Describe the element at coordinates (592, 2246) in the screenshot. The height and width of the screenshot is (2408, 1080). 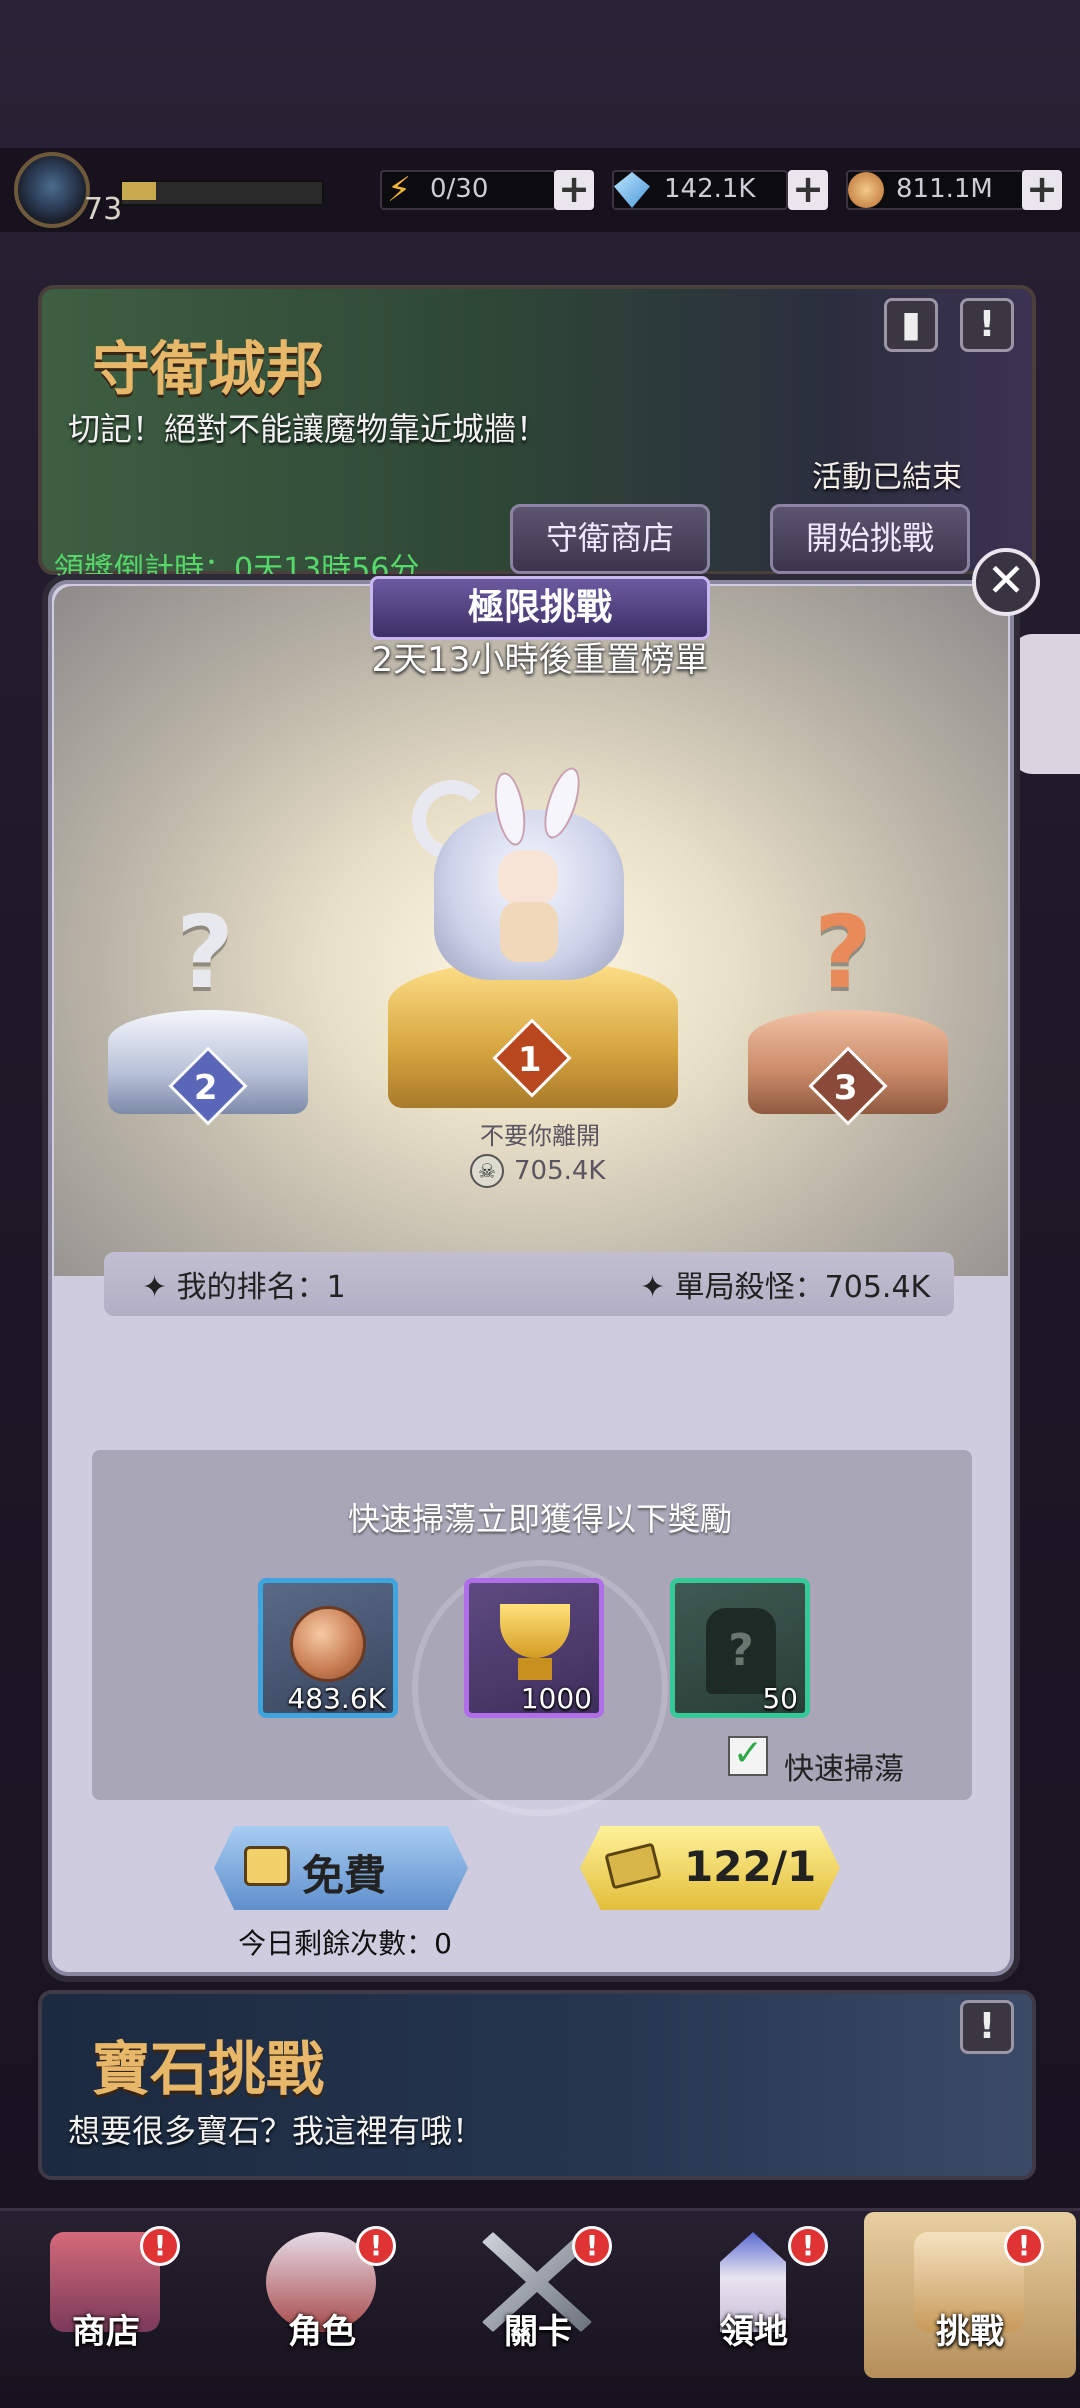
I see `stage-alert-badge: !` at that location.